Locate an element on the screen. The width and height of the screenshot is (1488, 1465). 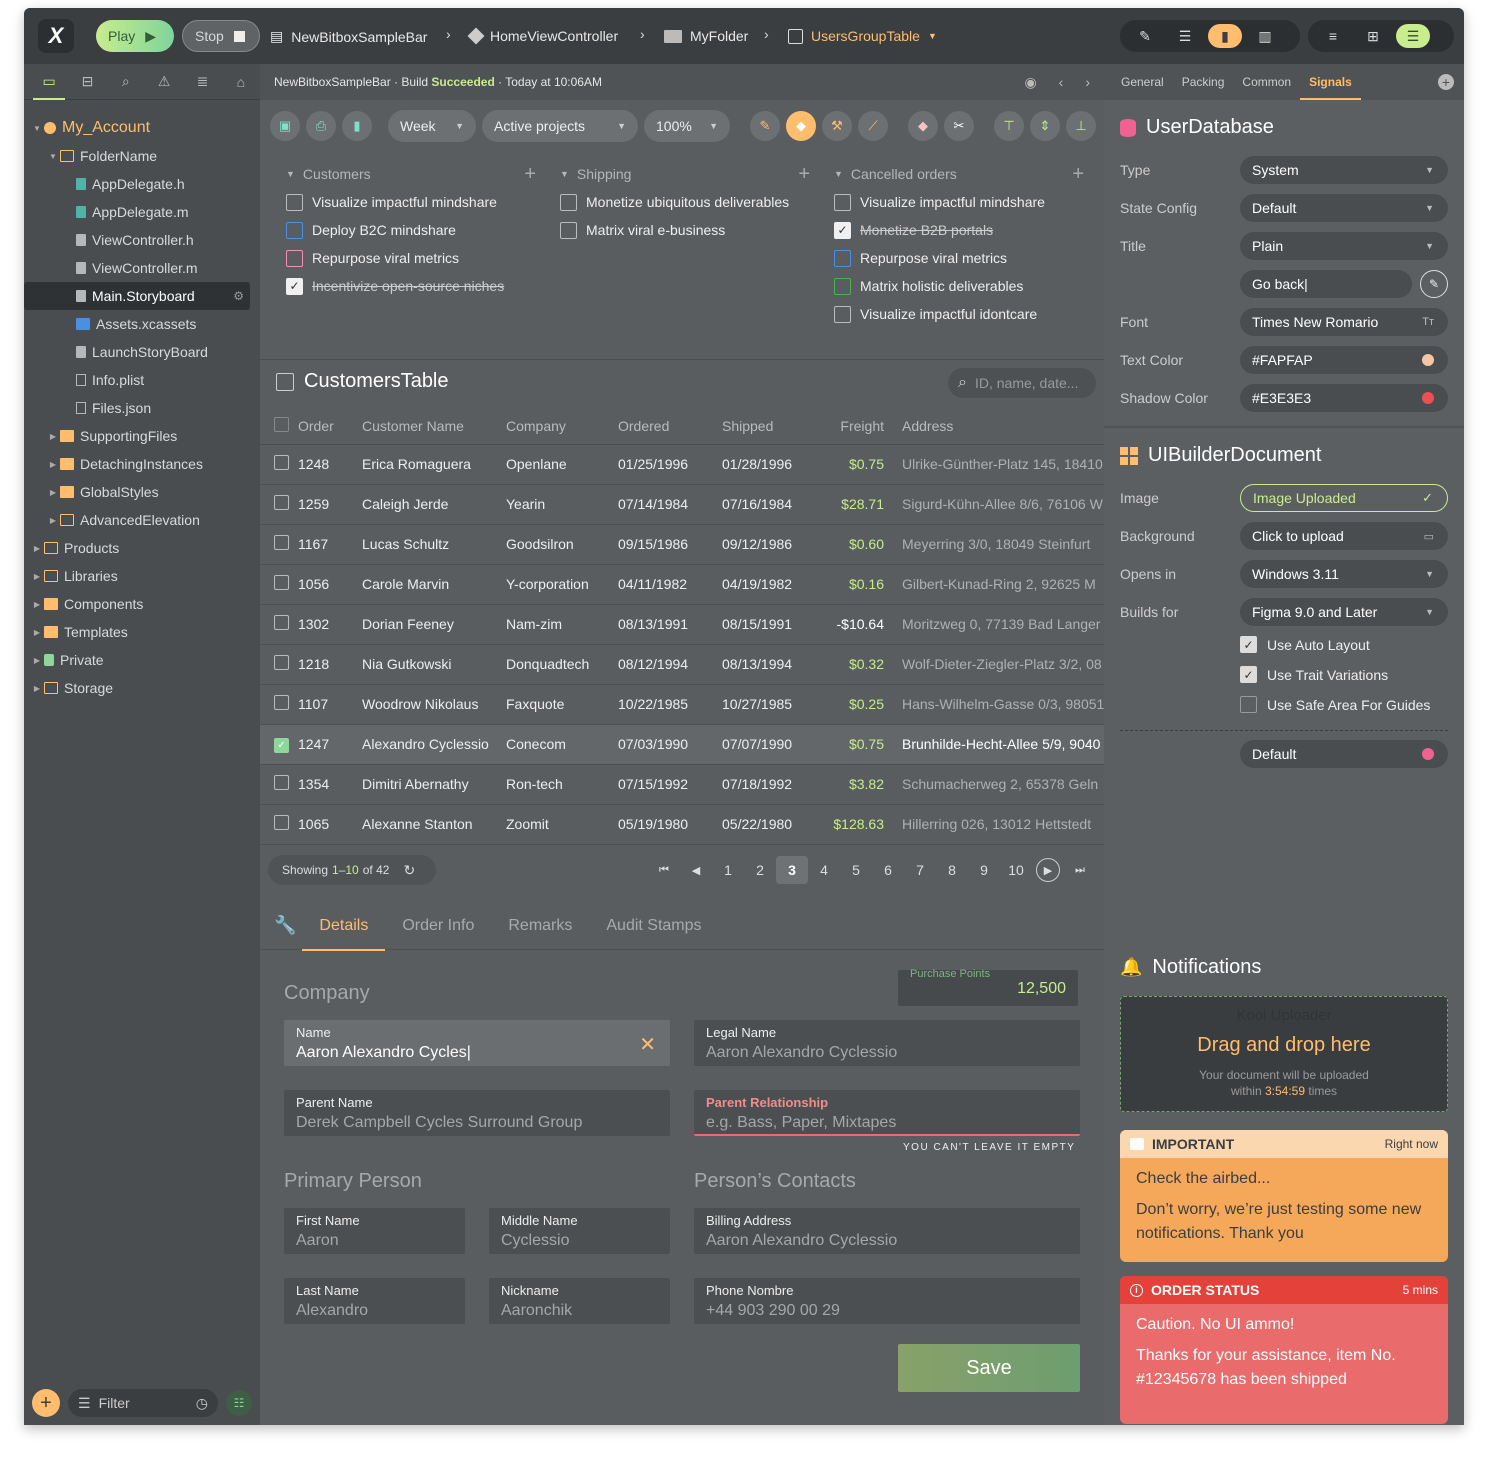
tree-item: ▶ Storage is located at coordinates (142, 688).